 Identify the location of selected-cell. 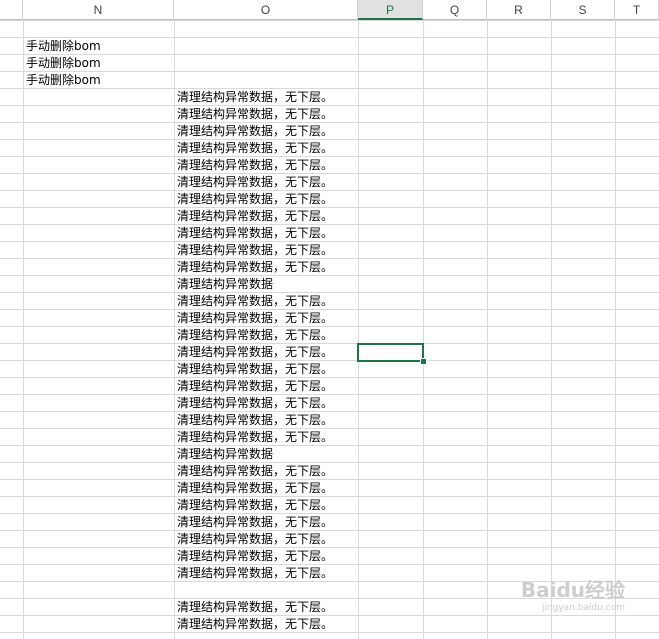
(390, 352).